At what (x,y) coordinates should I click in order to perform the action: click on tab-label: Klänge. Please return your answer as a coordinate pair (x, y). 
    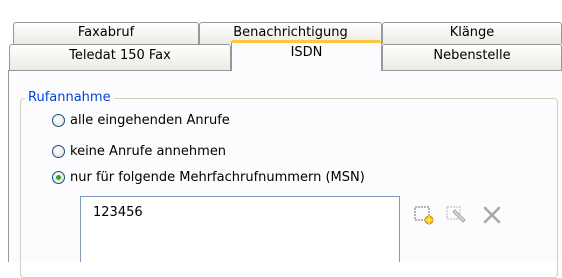
    Looking at the image, I should click on (472, 32).